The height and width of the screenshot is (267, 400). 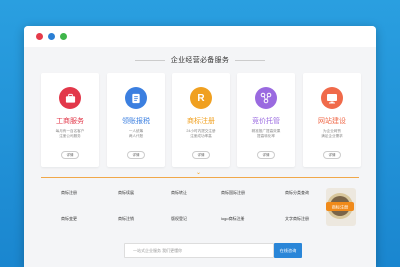 I want to click on service-card-desc: 一人统筹 两人代账, so click(x=136, y=134).